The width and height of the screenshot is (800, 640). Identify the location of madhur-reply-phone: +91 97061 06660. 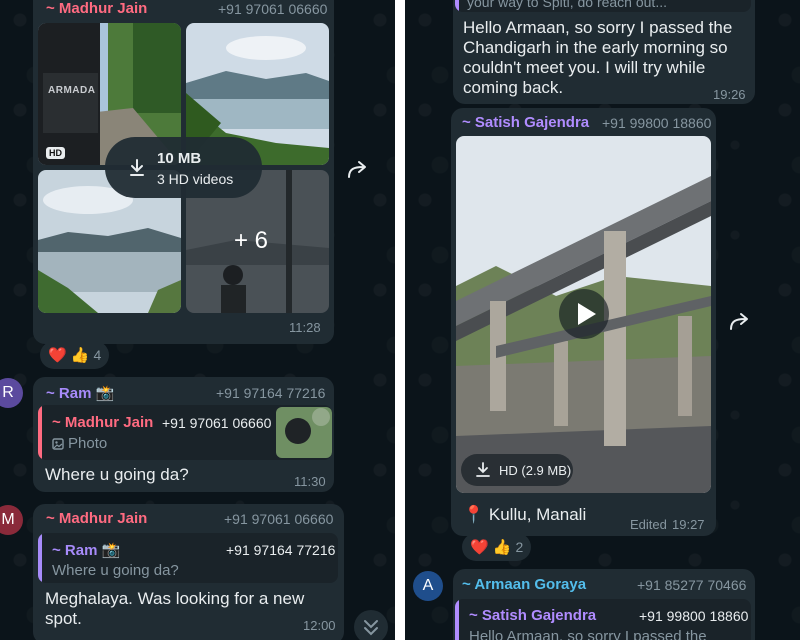
(279, 519).